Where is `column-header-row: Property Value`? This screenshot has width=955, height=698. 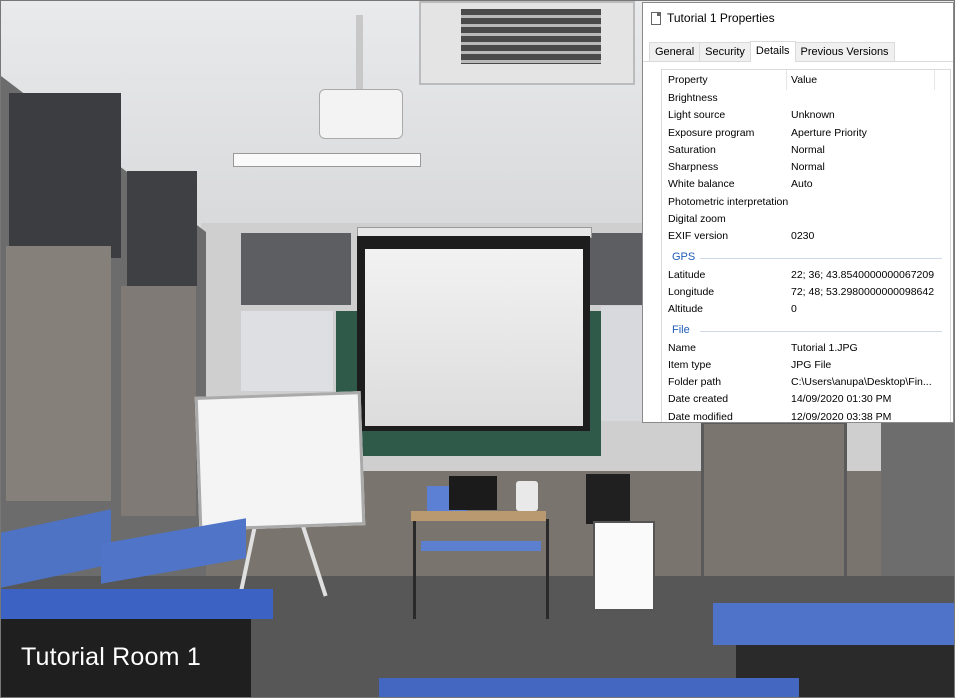
column-header-row: Property Value is located at coordinates (806, 80).